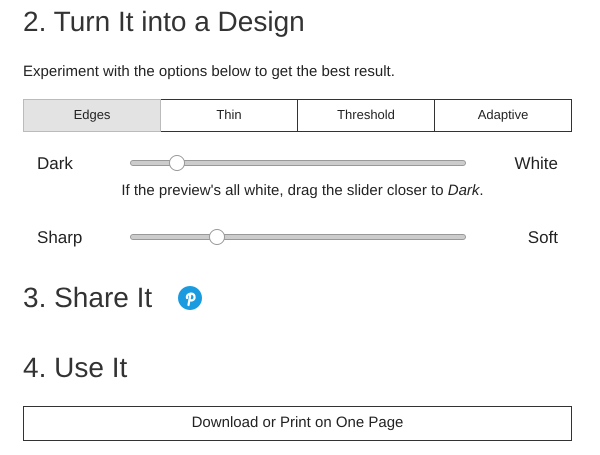 This screenshot has width=600, height=455. I want to click on section-heading: 2. Turn It into a Design, so click(164, 22).